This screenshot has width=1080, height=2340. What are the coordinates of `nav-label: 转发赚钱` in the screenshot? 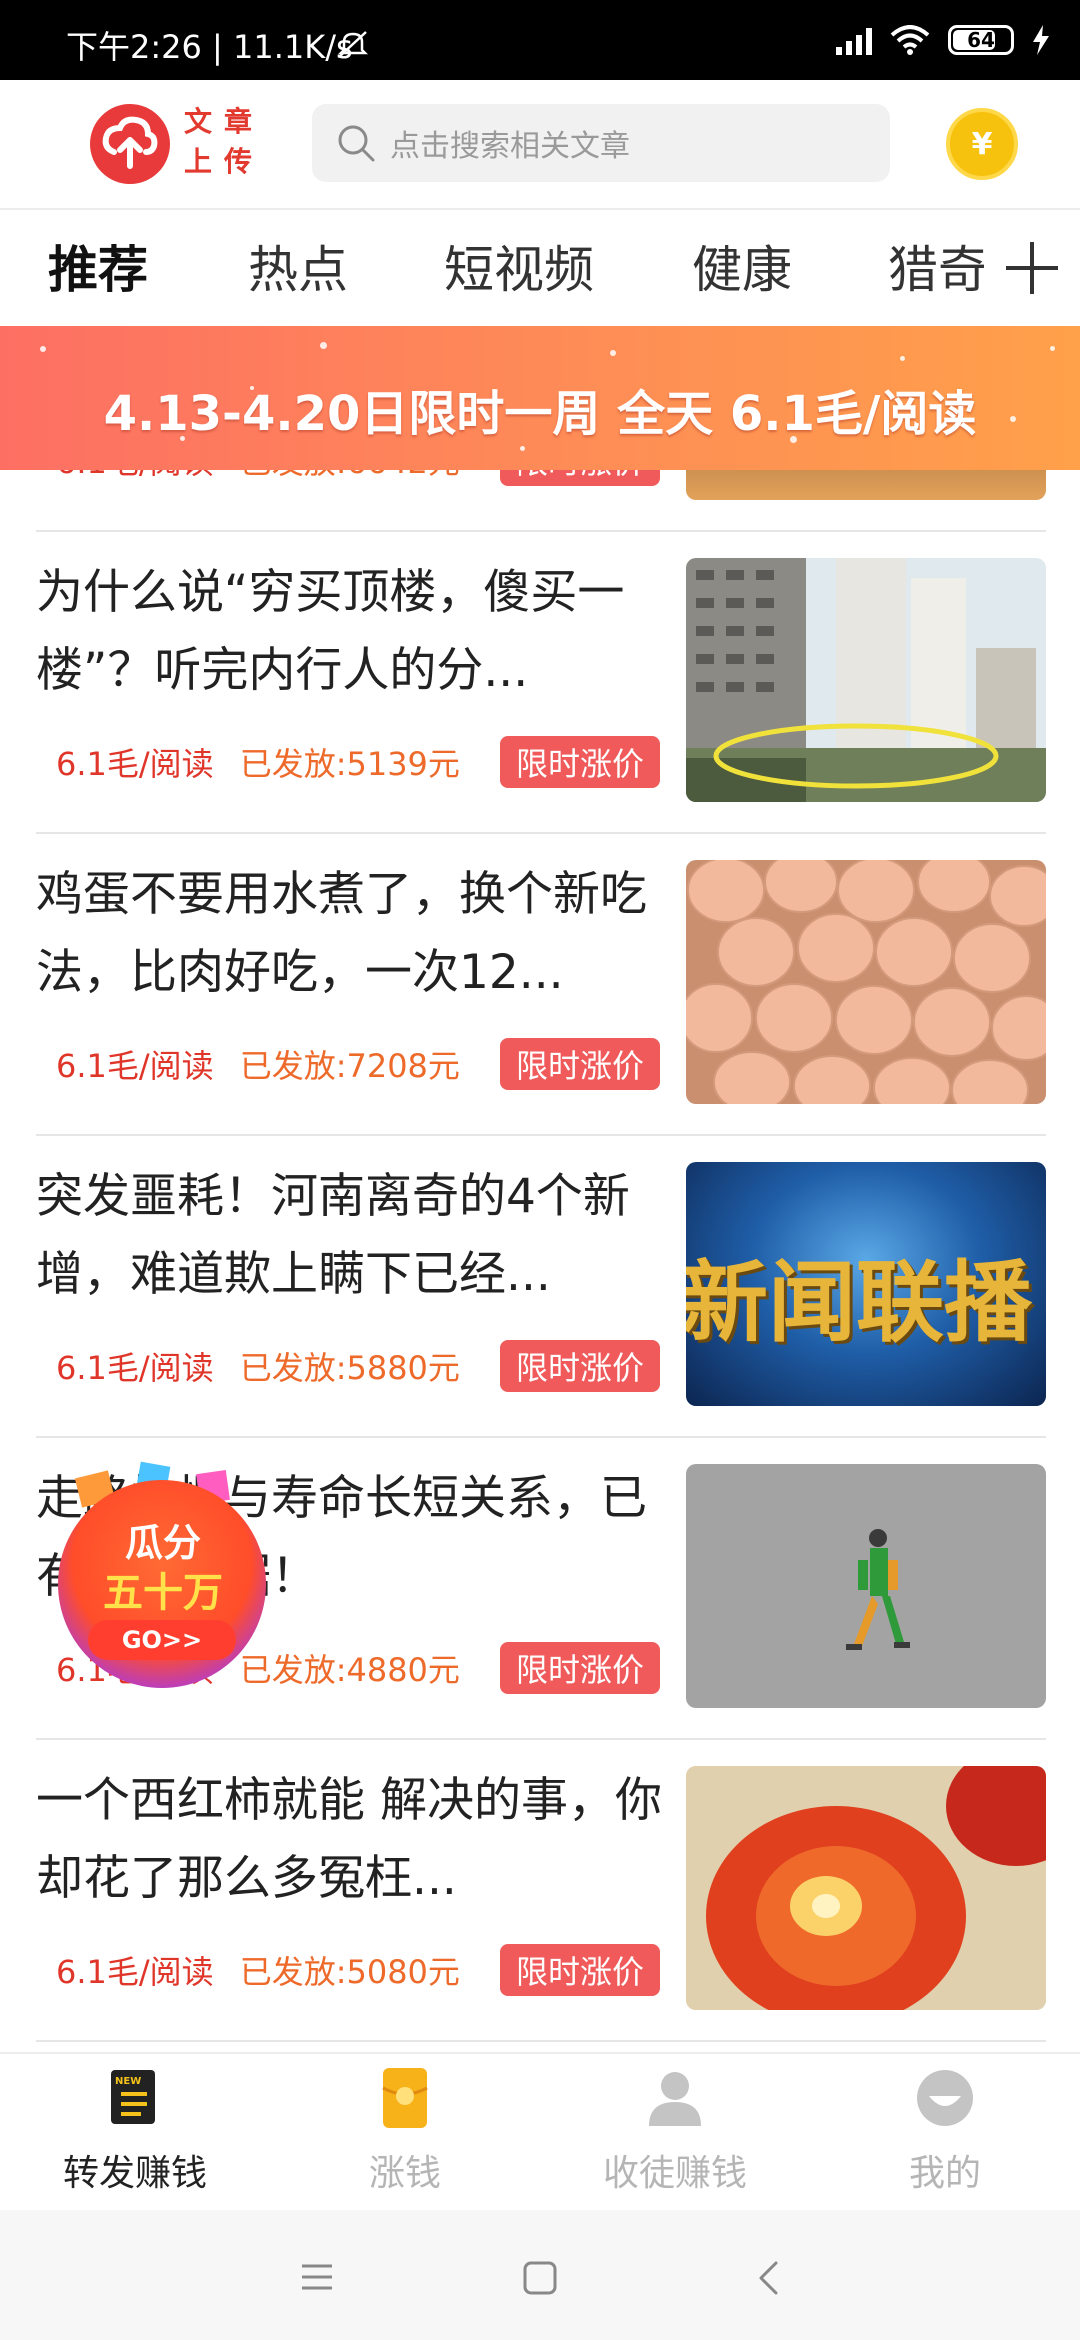 It's located at (134, 2173).